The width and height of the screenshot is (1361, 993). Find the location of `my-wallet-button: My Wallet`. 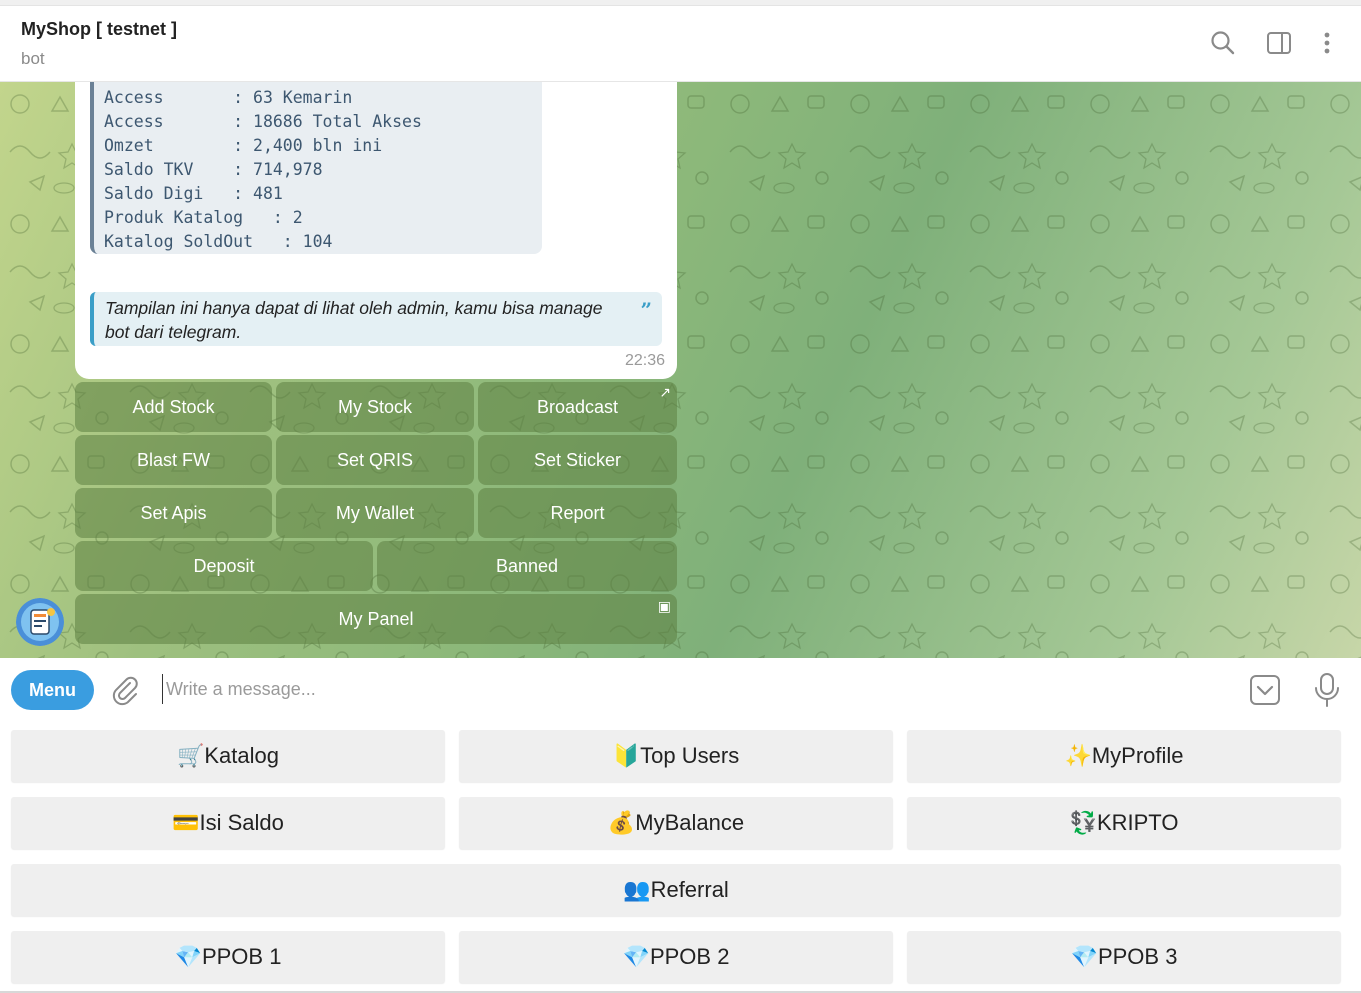

my-wallet-button: My Wallet is located at coordinates (375, 513).